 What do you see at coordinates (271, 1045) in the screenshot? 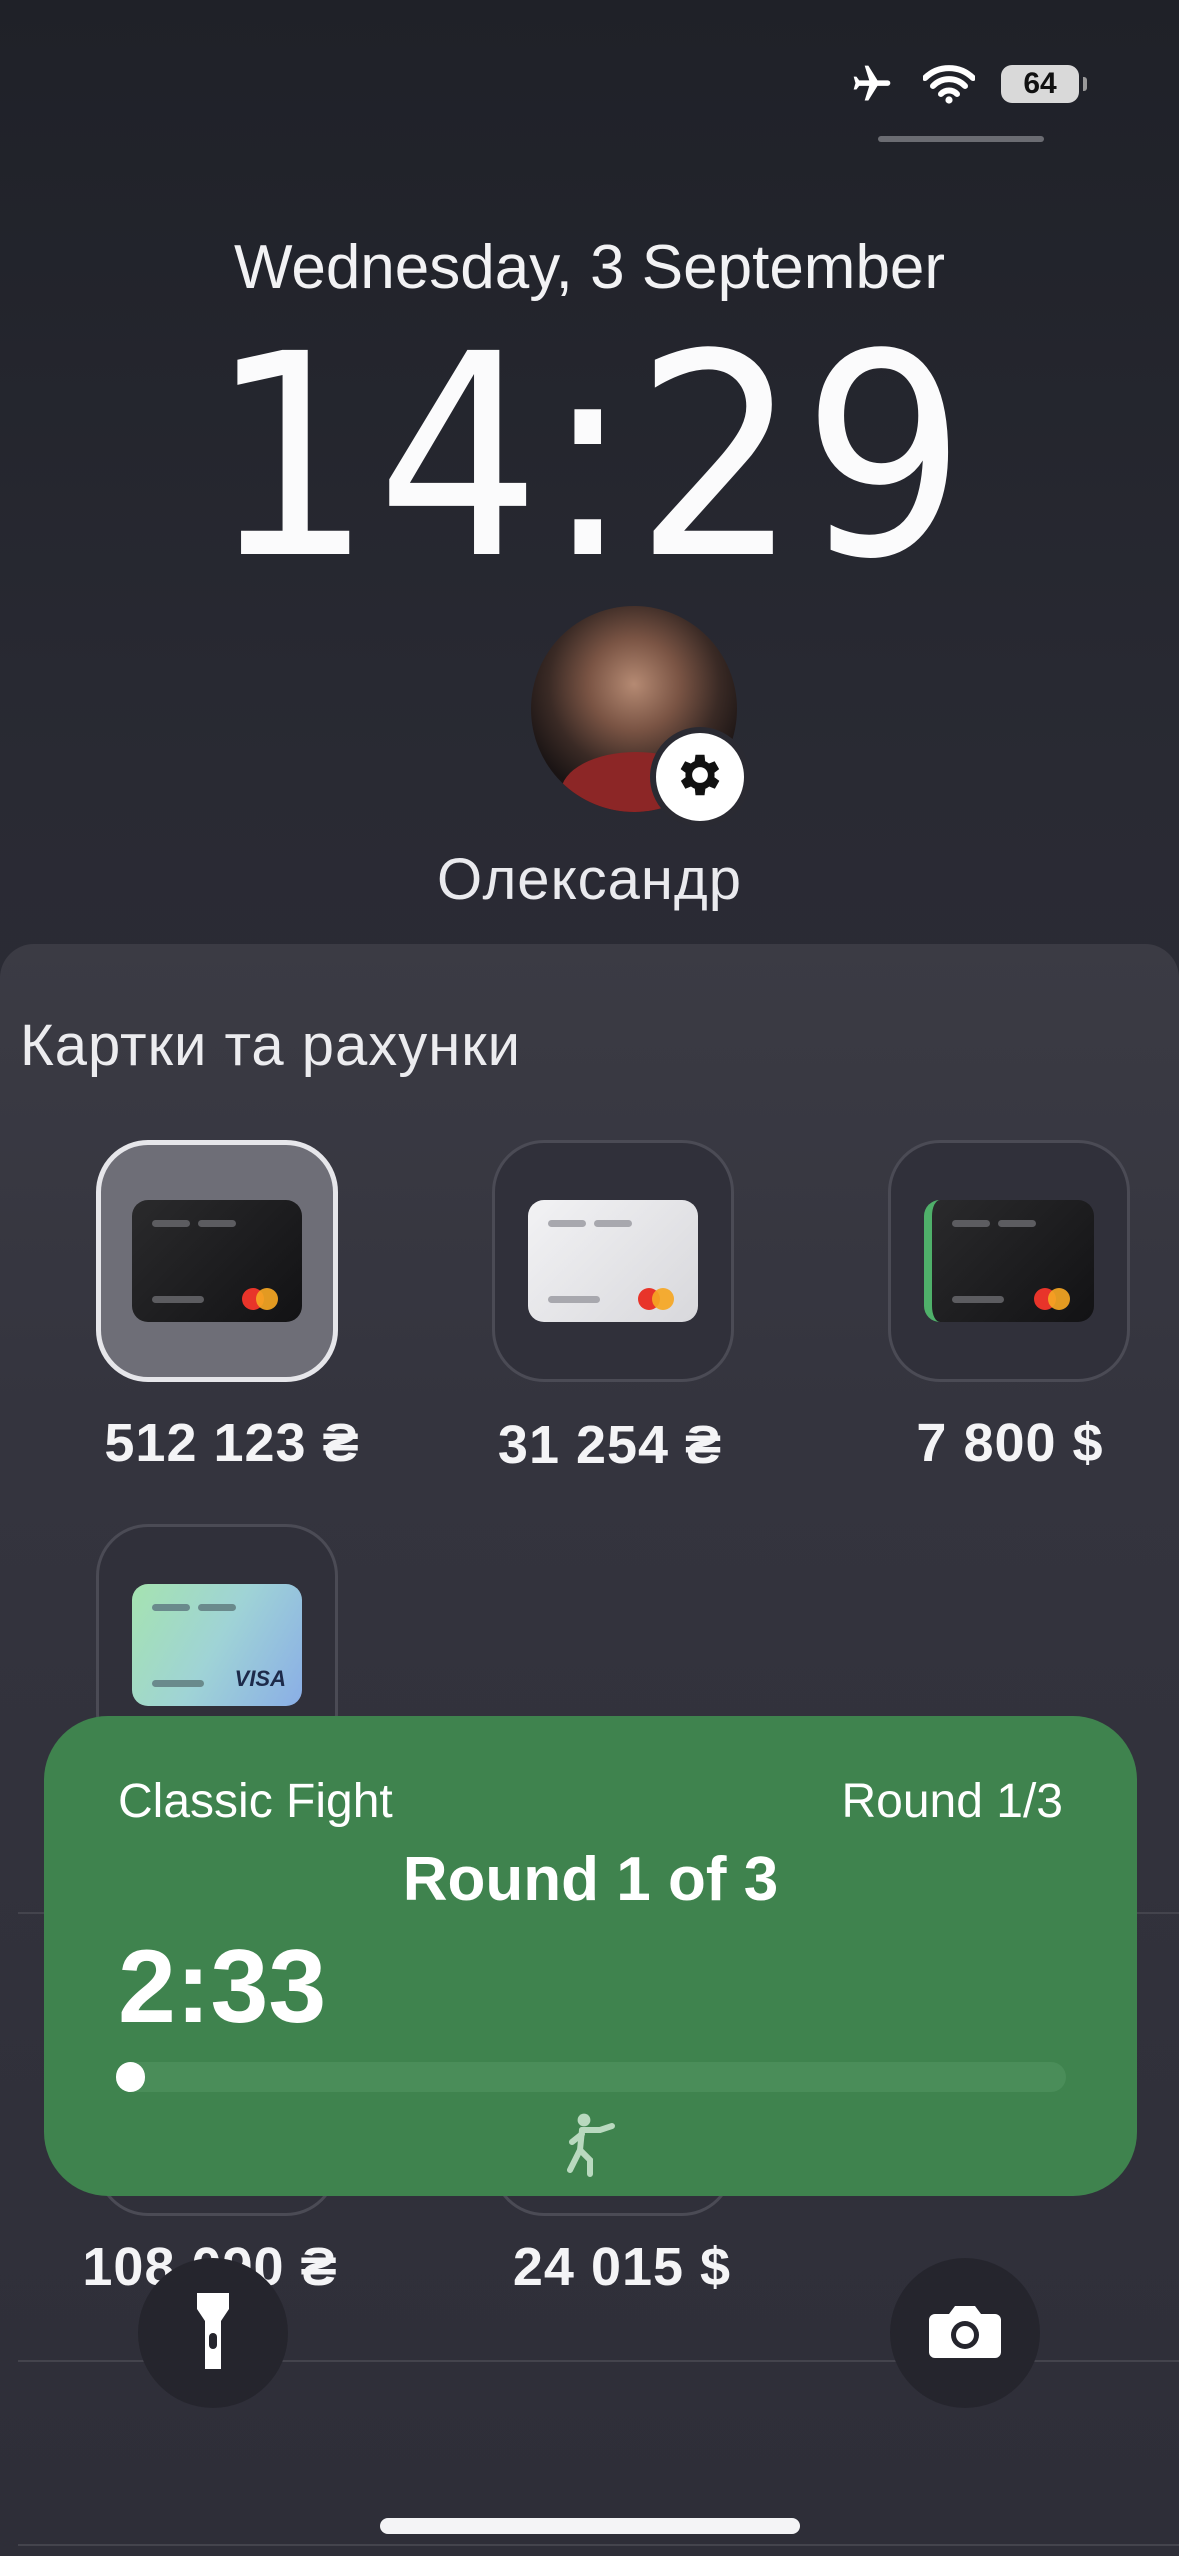
I see `cards-section-title: Картки та рахунки` at bounding box center [271, 1045].